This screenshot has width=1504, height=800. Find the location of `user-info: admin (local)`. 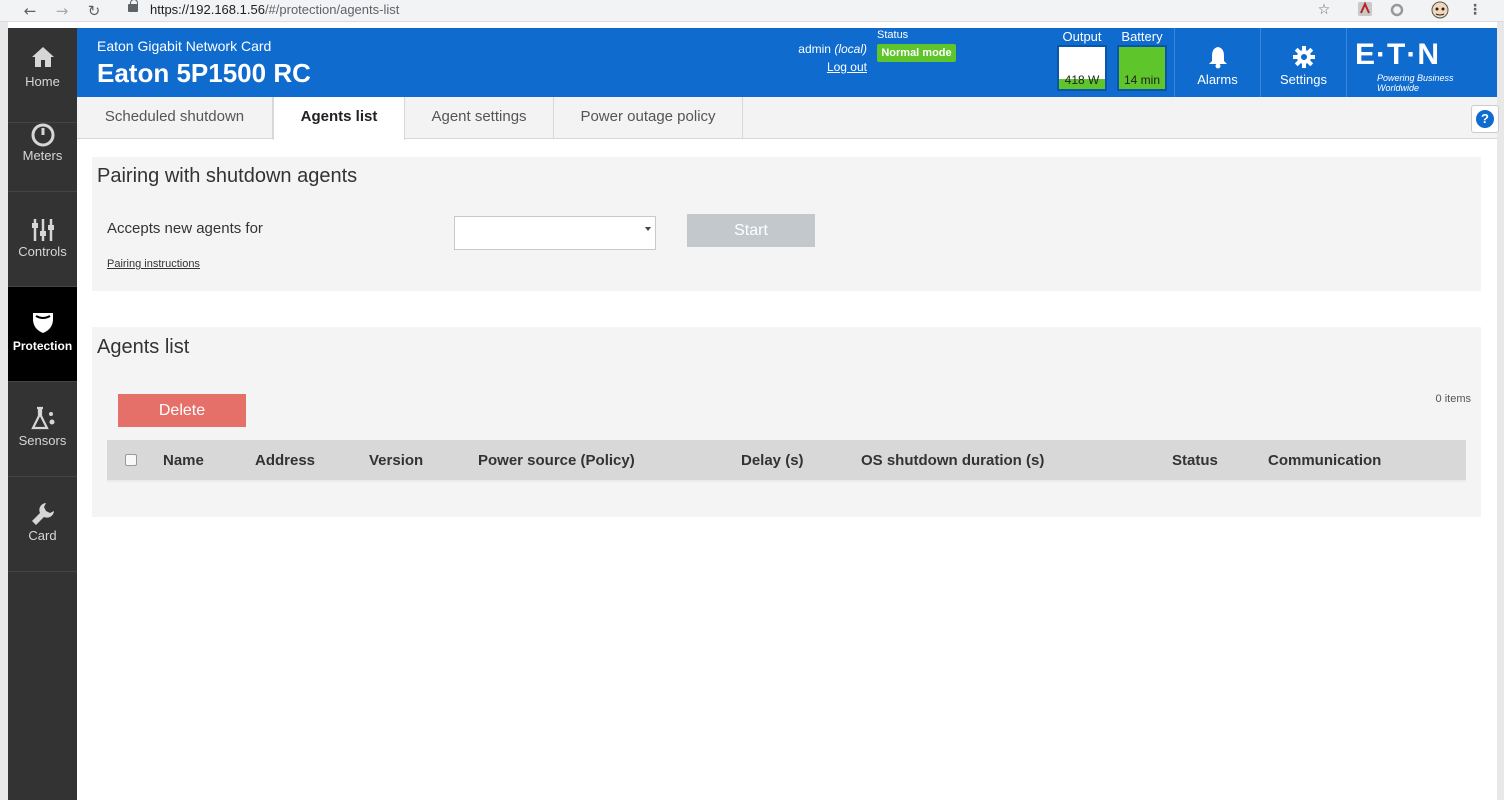

user-info: admin (local) is located at coordinates (822, 49).